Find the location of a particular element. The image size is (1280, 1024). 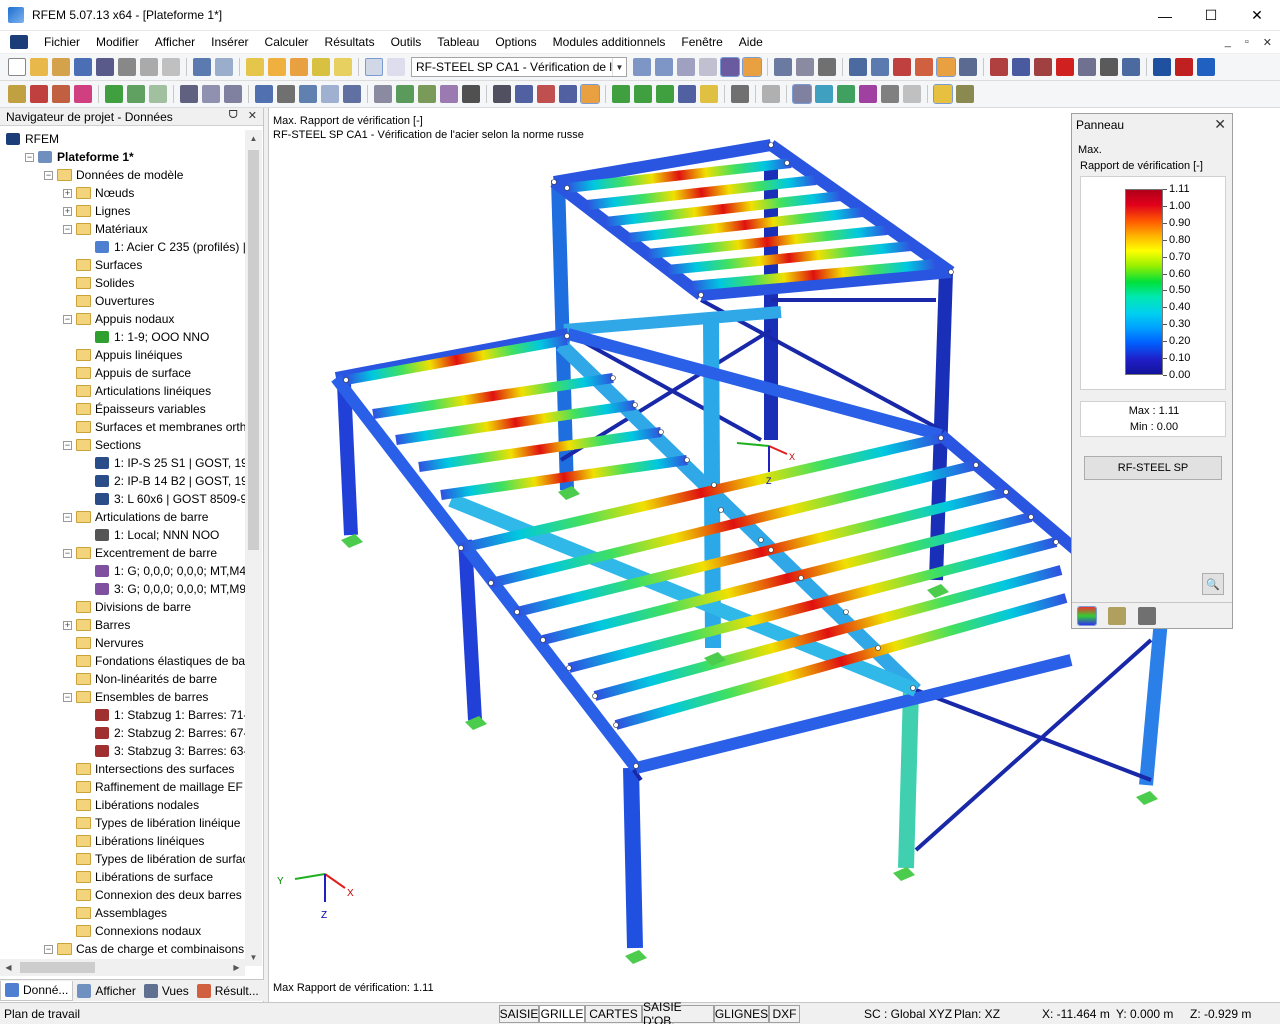

global-axis-y is located at coordinates (310, 876).